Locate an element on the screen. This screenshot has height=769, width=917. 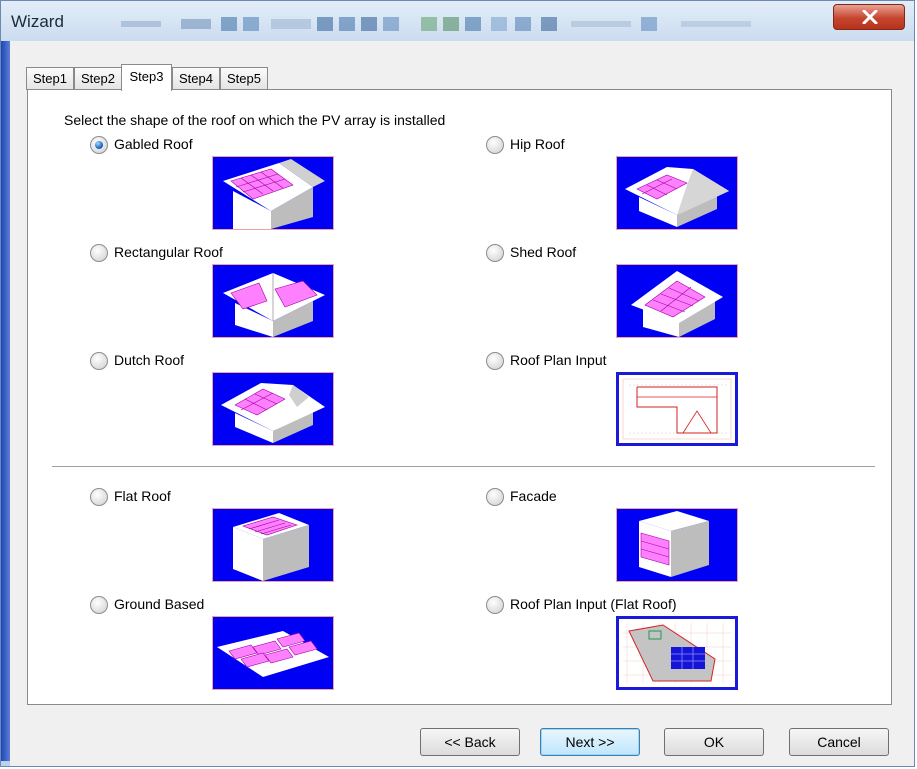
radio-hip-roof is located at coordinates (495, 145).